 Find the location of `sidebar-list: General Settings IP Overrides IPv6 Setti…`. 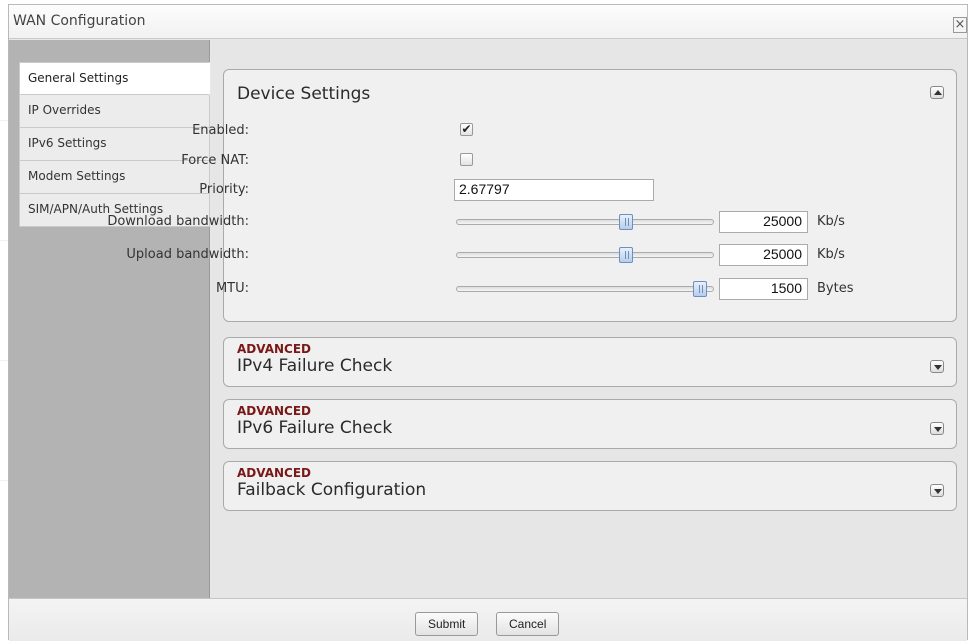

sidebar-list: General Settings IP Overrides IPv6 Setti… is located at coordinates (114, 144).